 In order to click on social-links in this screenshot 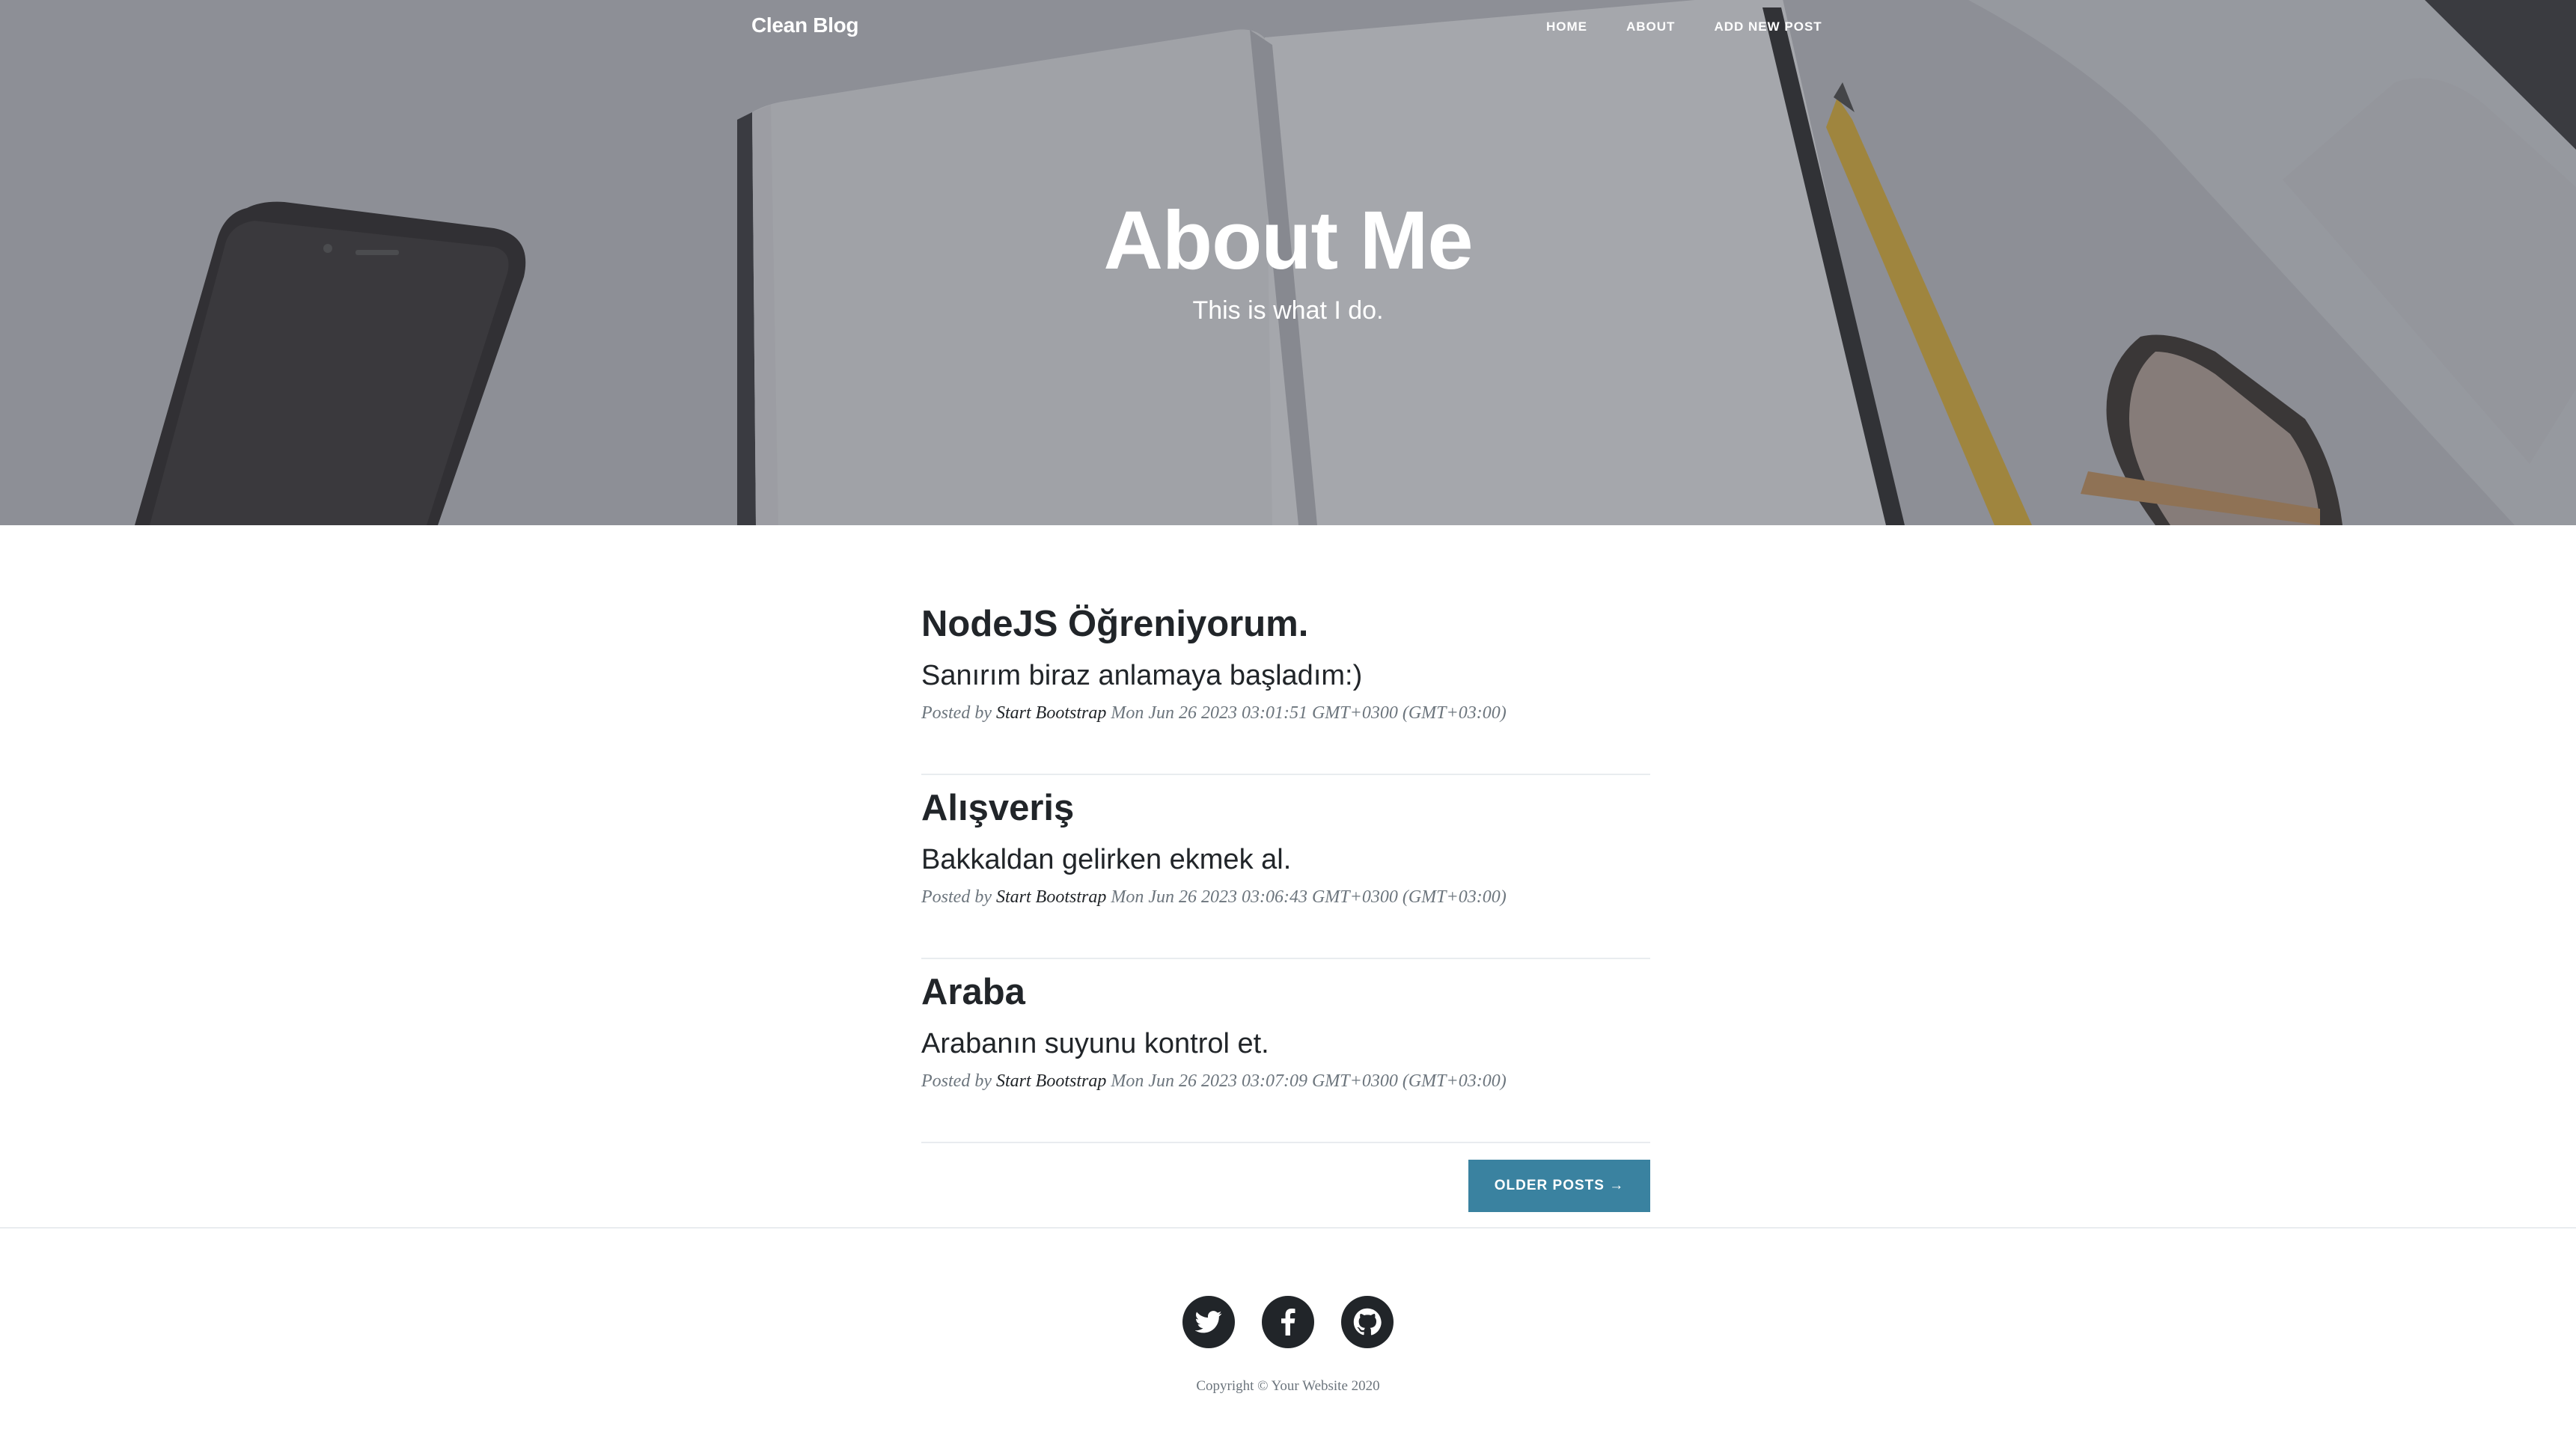, I will do `click(1288, 1322)`.